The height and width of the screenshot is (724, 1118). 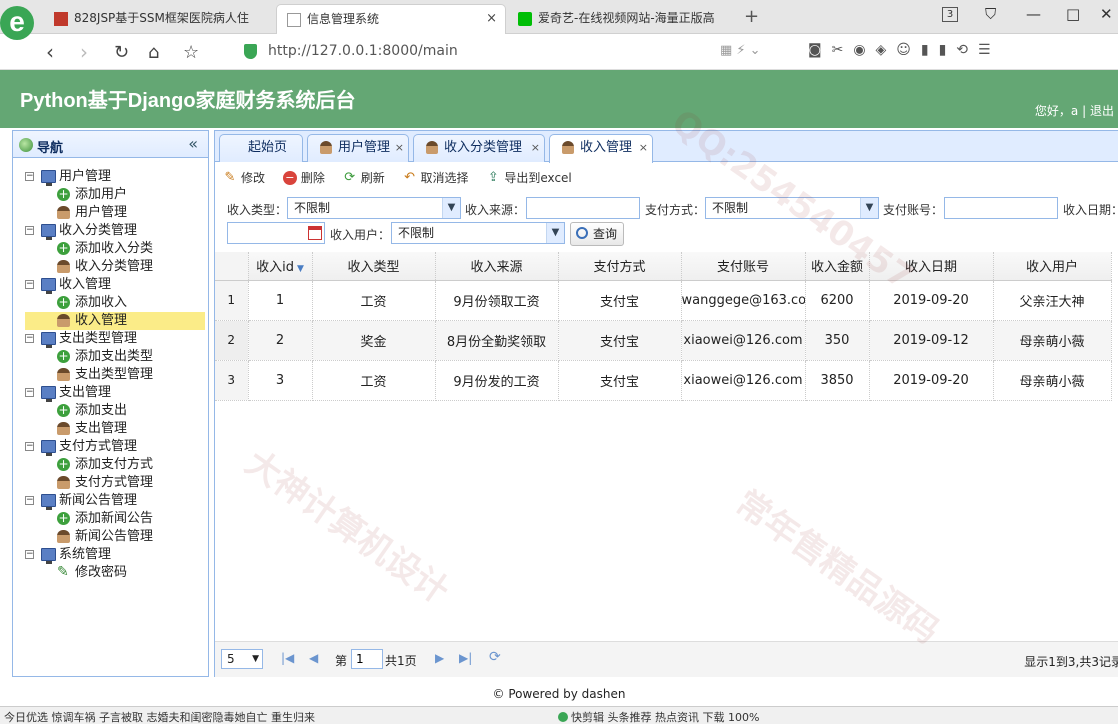 What do you see at coordinates (115, 249) in the screenshot?
I see `nav-item: + 添加收入分类` at bounding box center [115, 249].